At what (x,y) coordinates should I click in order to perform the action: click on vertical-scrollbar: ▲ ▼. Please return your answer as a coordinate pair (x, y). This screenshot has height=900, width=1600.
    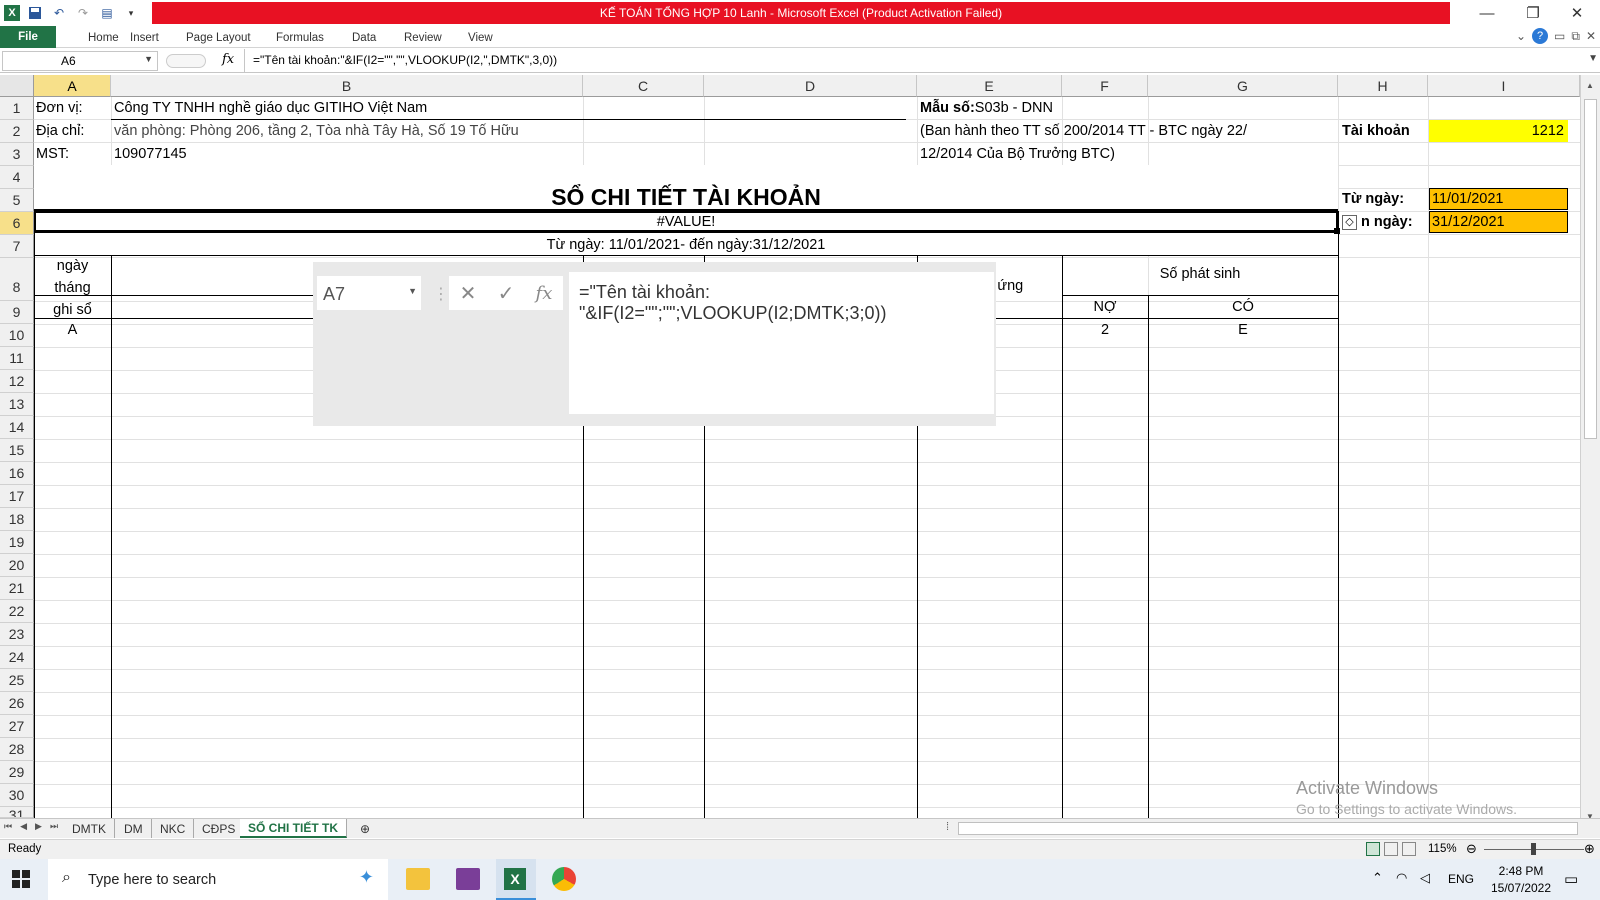
    Looking at the image, I should click on (1590, 451).